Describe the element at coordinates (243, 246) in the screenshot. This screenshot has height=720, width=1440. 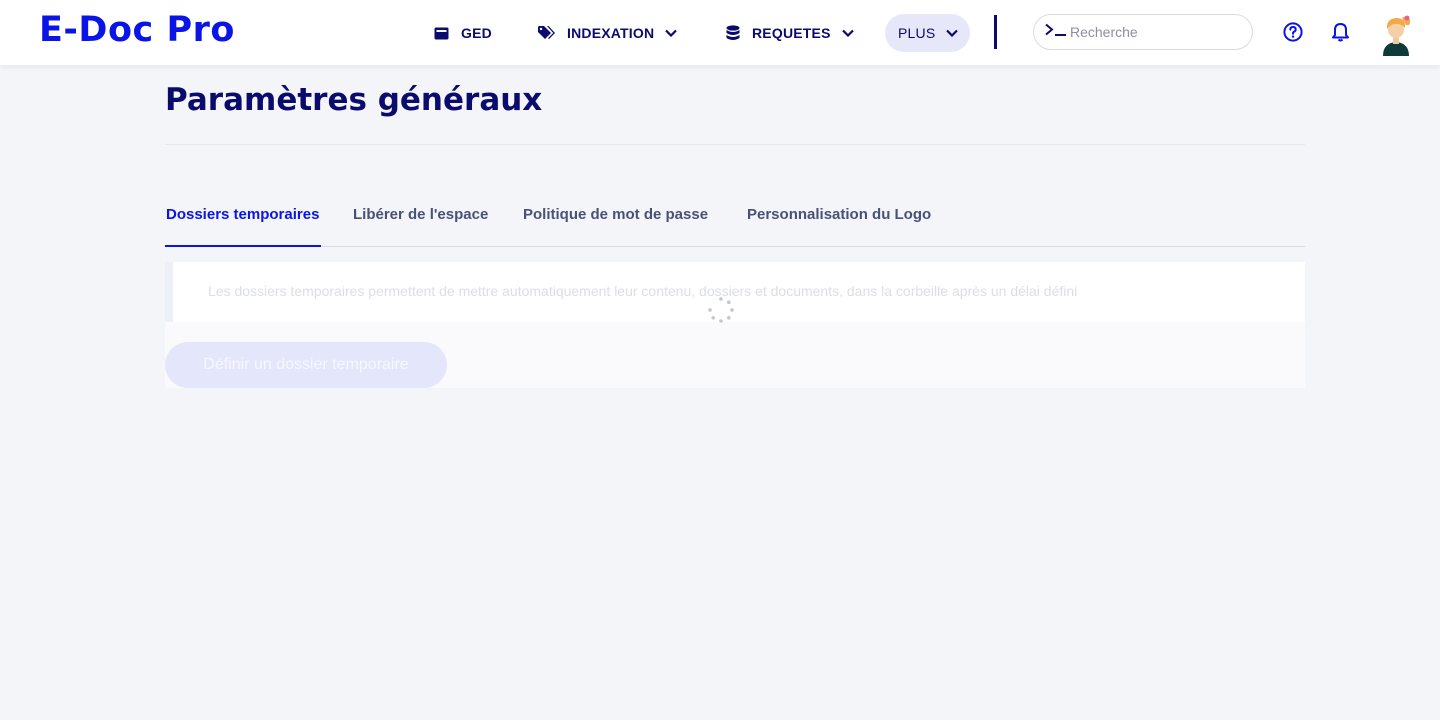
I see `active-tab-indicator` at that location.